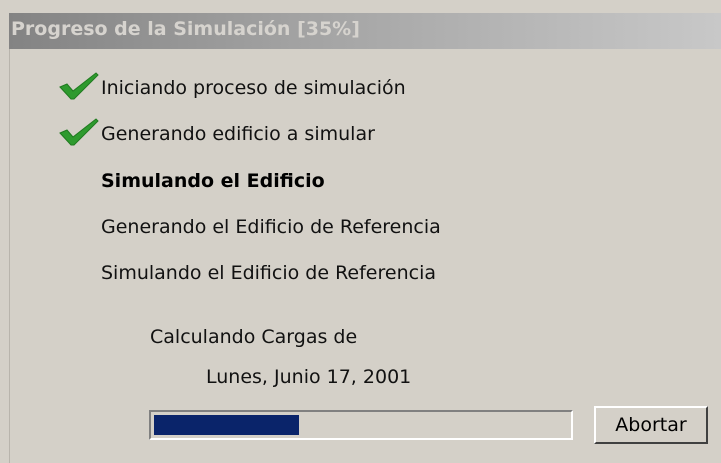 The width and height of the screenshot is (721, 463). I want to click on progress-bar, so click(361, 425).